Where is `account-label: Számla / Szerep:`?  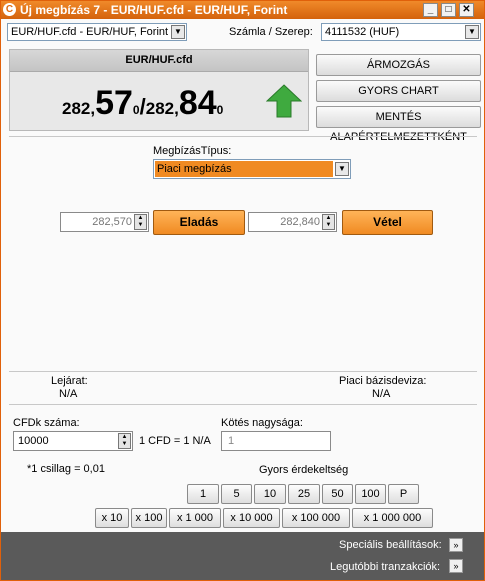 account-label: Számla / Szerep: is located at coordinates (271, 32).